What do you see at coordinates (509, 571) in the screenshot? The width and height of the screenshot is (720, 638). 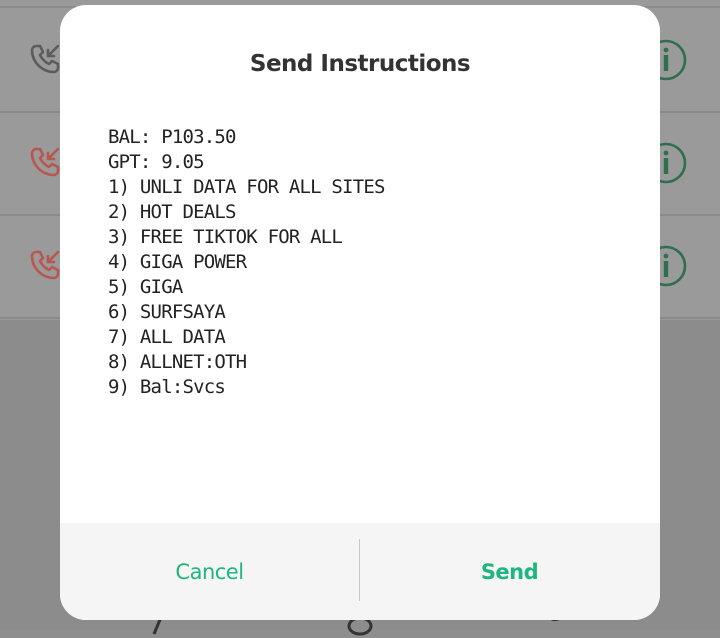 I see `send-button: Send` at bounding box center [509, 571].